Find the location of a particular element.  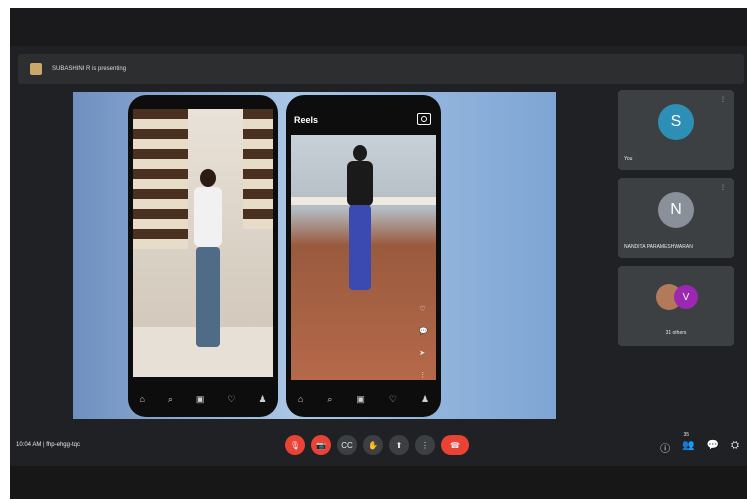

others-count: 31 others is located at coordinates (676, 333).